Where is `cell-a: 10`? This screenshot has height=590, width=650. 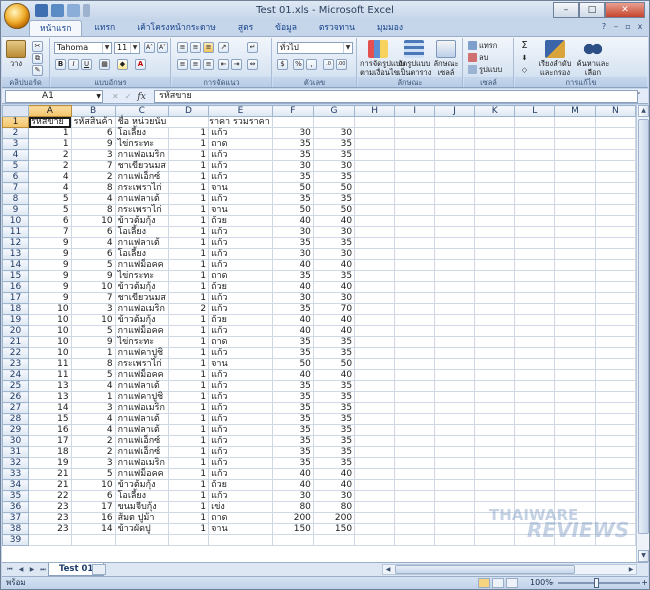 cell-a: 10 is located at coordinates (50, 320).